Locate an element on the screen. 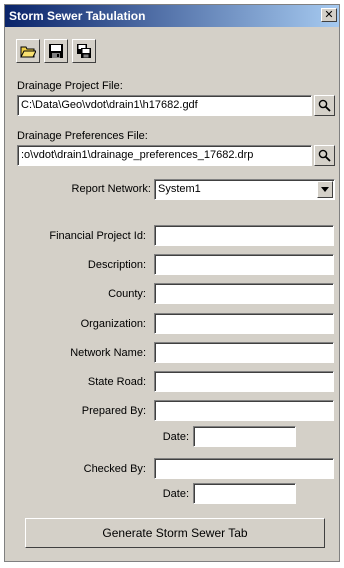 This screenshot has height=568, width=344. save-button is located at coordinates (56, 51).